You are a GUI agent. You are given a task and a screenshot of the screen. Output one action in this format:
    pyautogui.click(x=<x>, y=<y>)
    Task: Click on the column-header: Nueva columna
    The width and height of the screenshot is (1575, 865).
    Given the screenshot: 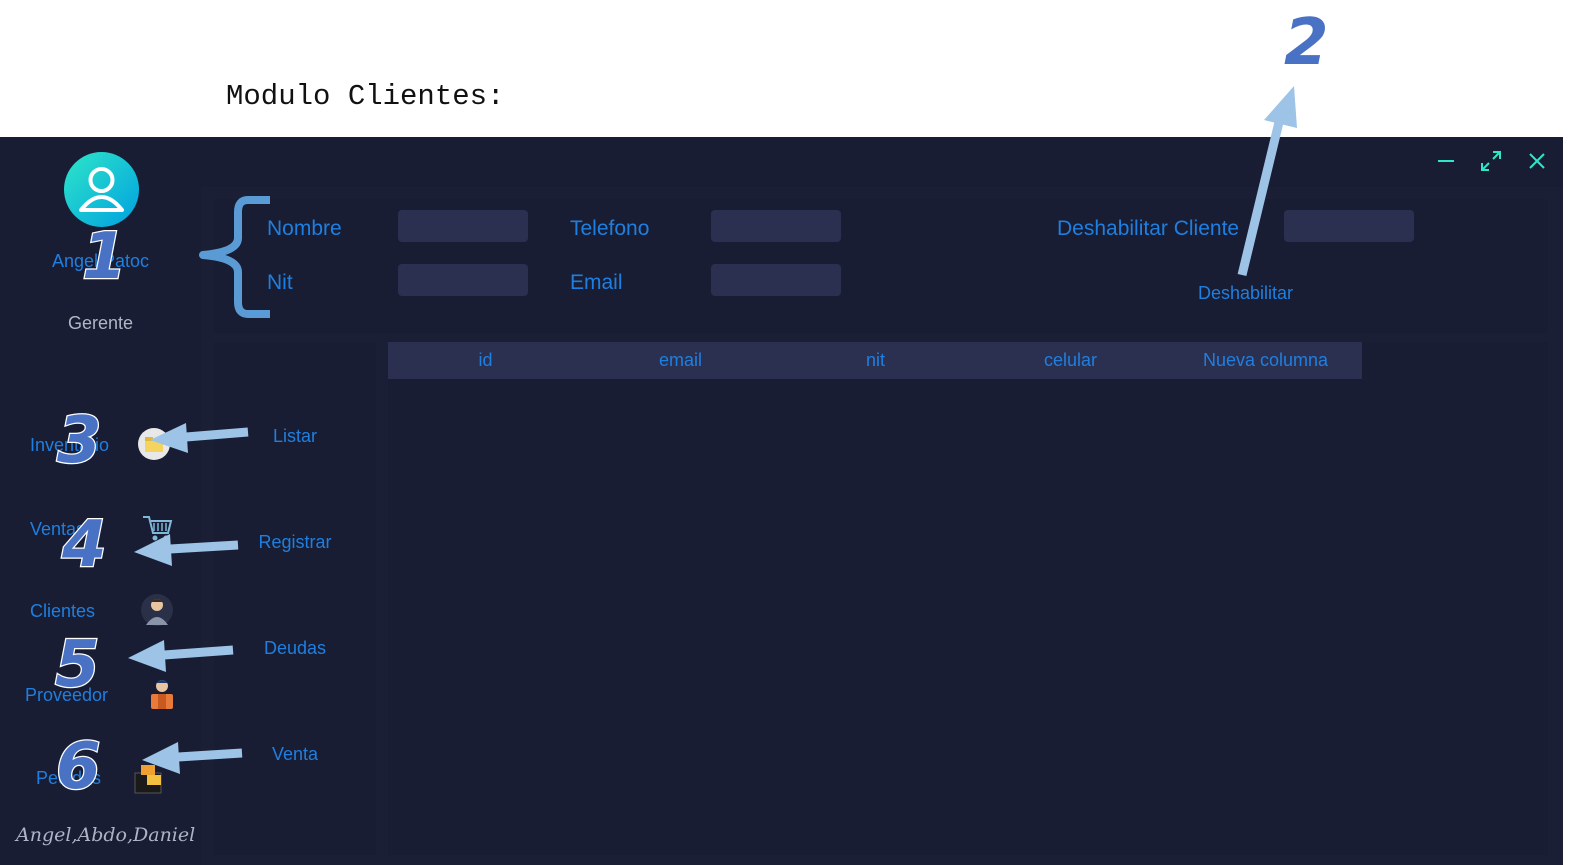 What is the action you would take?
    pyautogui.click(x=1265, y=360)
    